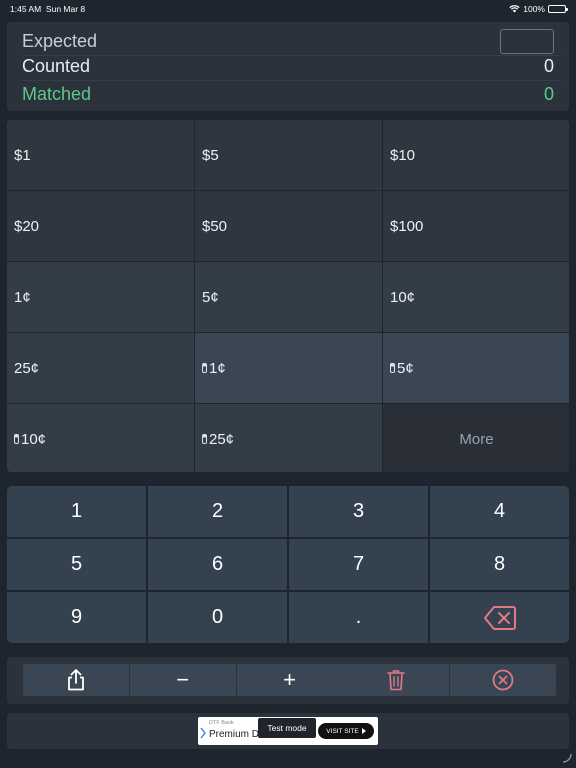  What do you see at coordinates (76, 617) in the screenshot?
I see `key-9: 9` at bounding box center [76, 617].